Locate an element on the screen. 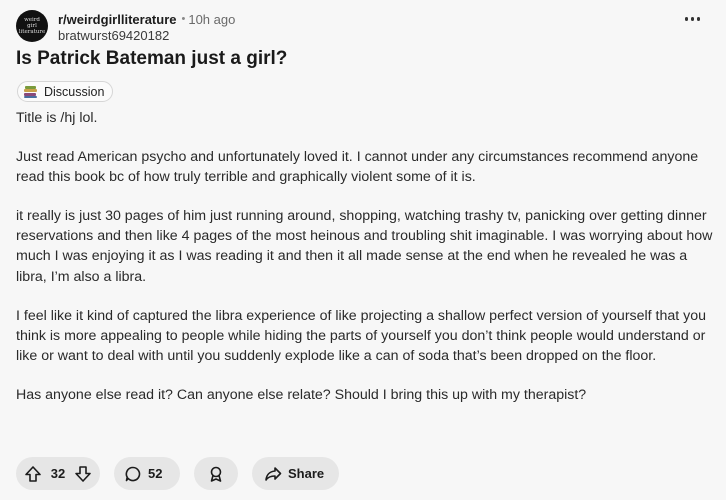 The height and width of the screenshot is (500, 726). flair-badge: Discussion is located at coordinates (65, 91).